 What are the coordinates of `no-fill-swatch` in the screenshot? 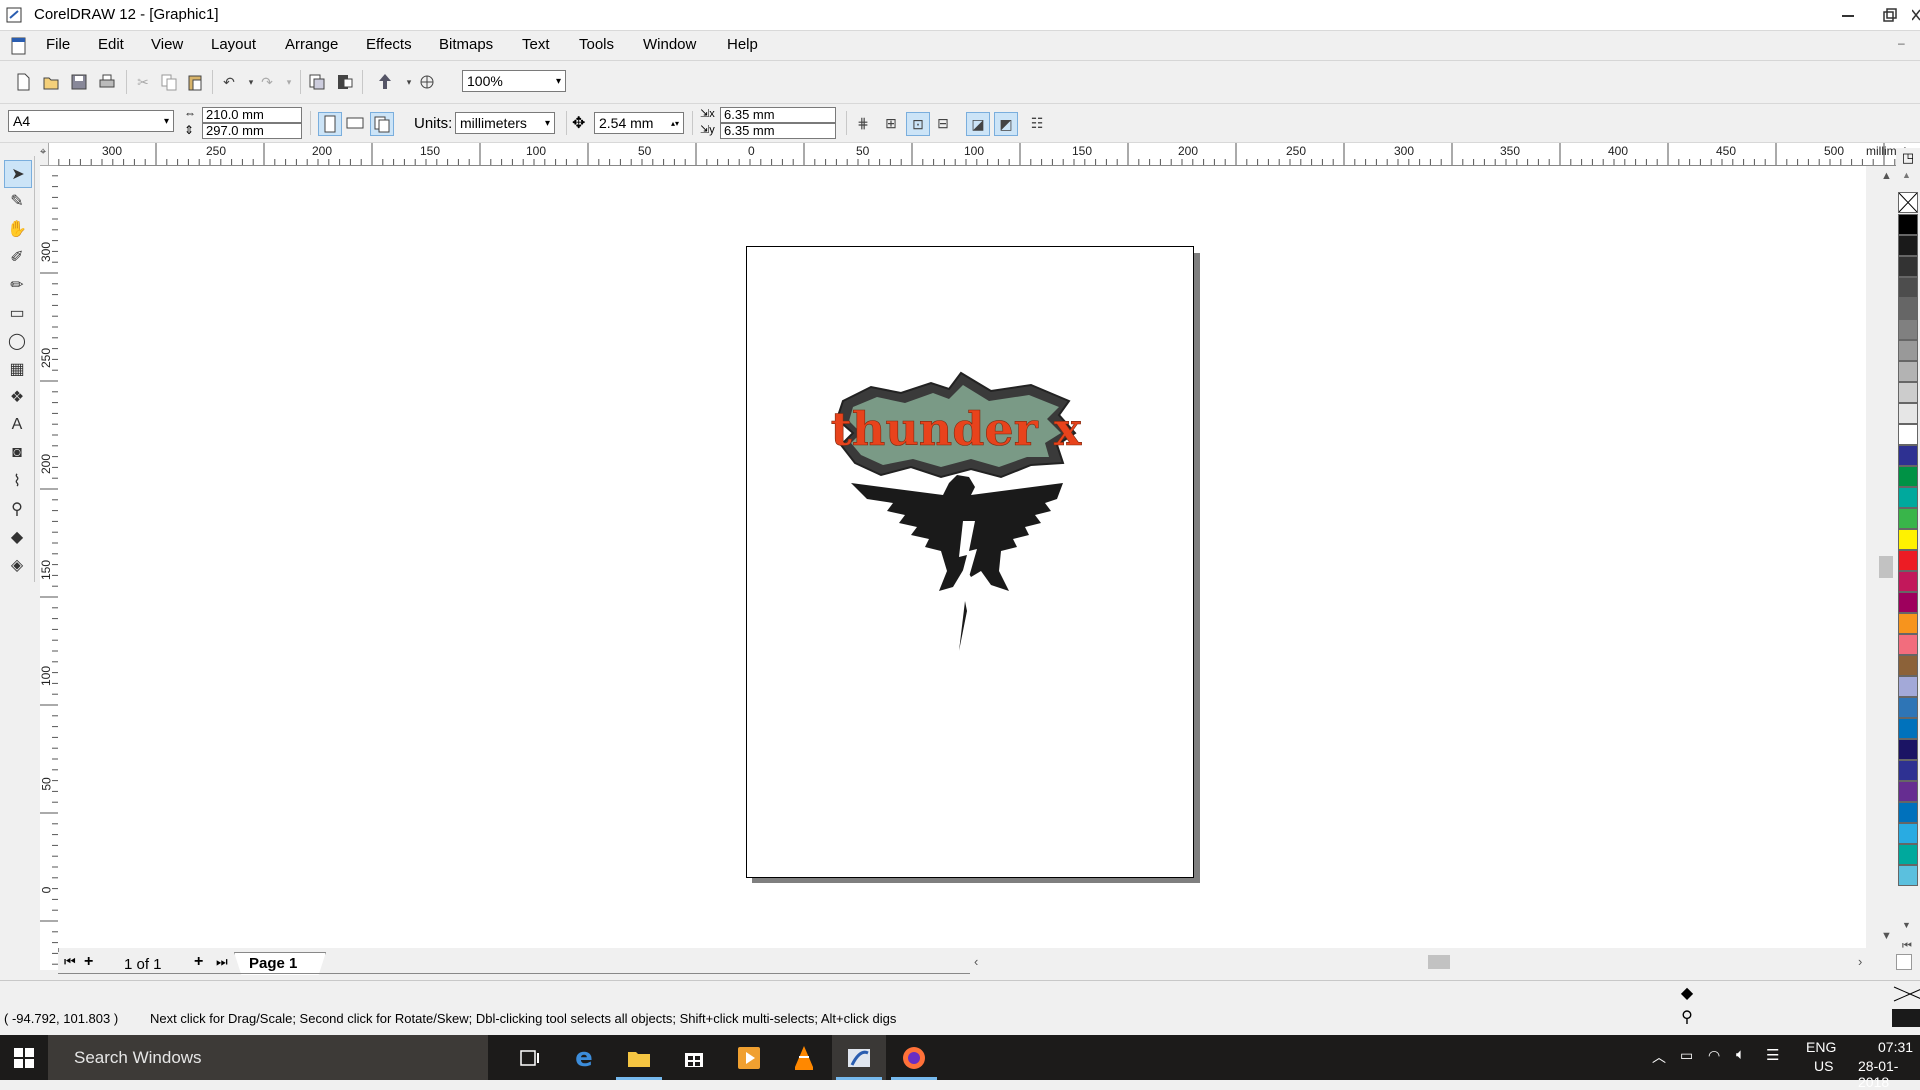 It's located at (1908, 202).